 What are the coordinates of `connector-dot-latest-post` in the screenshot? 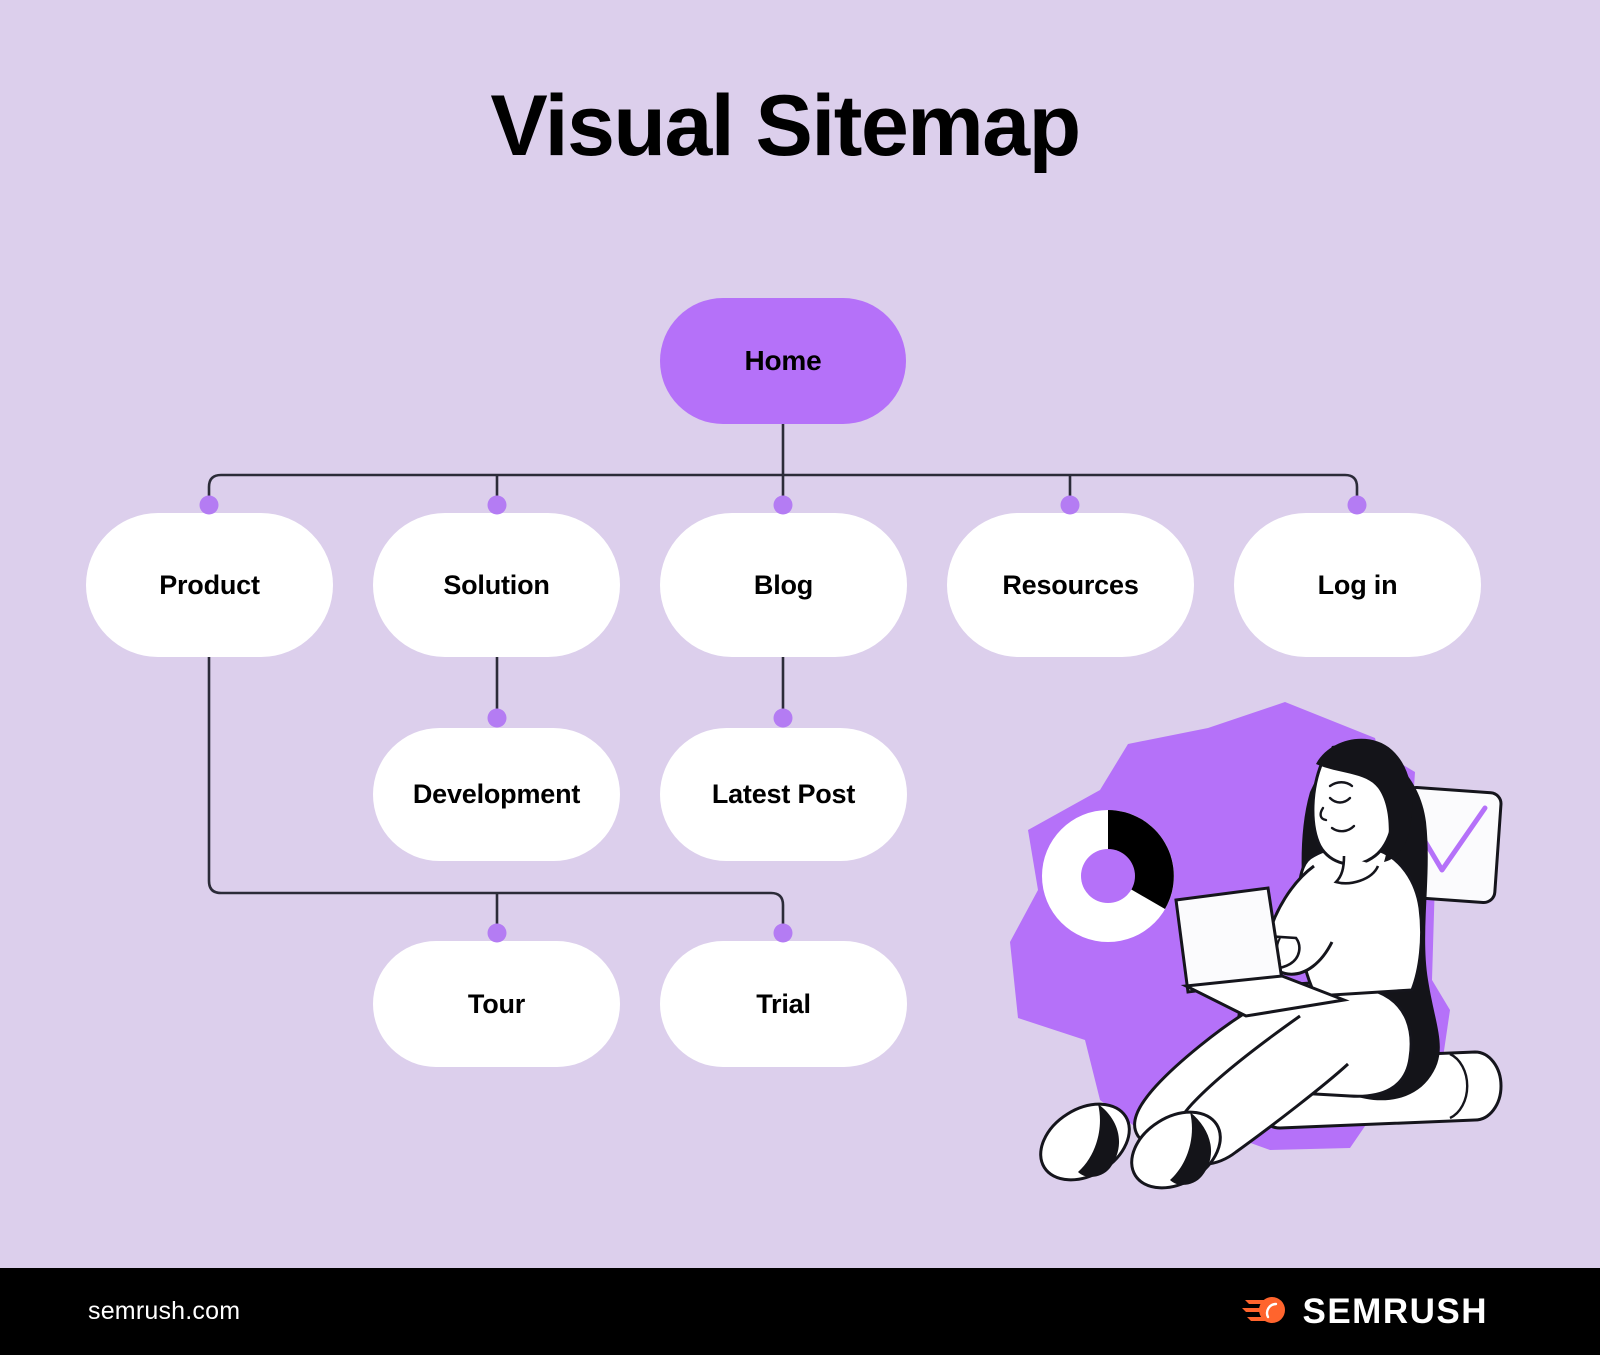 It's located at (783, 718).